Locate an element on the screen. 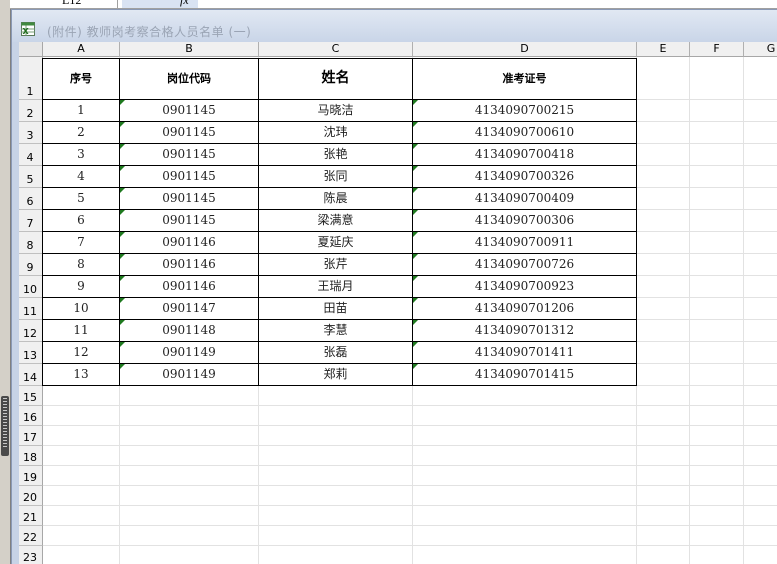 The height and width of the screenshot is (564, 777). table-cell: 陈晨 is located at coordinates (335, 198).